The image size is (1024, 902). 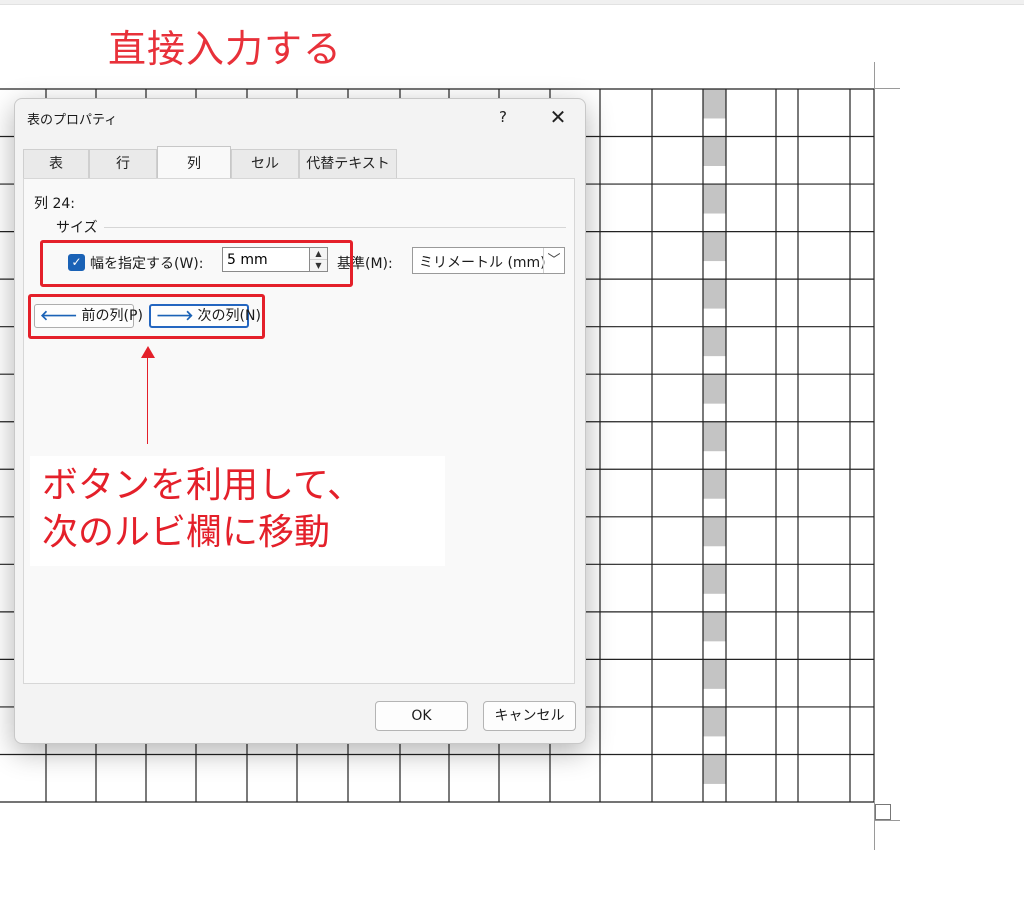 I want to click on size-group-label: サイズ, so click(x=77, y=228).